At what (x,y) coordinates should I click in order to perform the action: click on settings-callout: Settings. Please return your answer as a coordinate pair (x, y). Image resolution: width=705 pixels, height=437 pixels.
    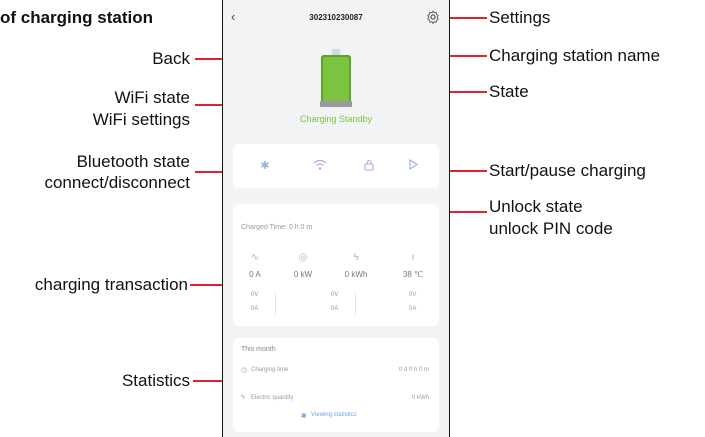
    Looking at the image, I should click on (520, 17).